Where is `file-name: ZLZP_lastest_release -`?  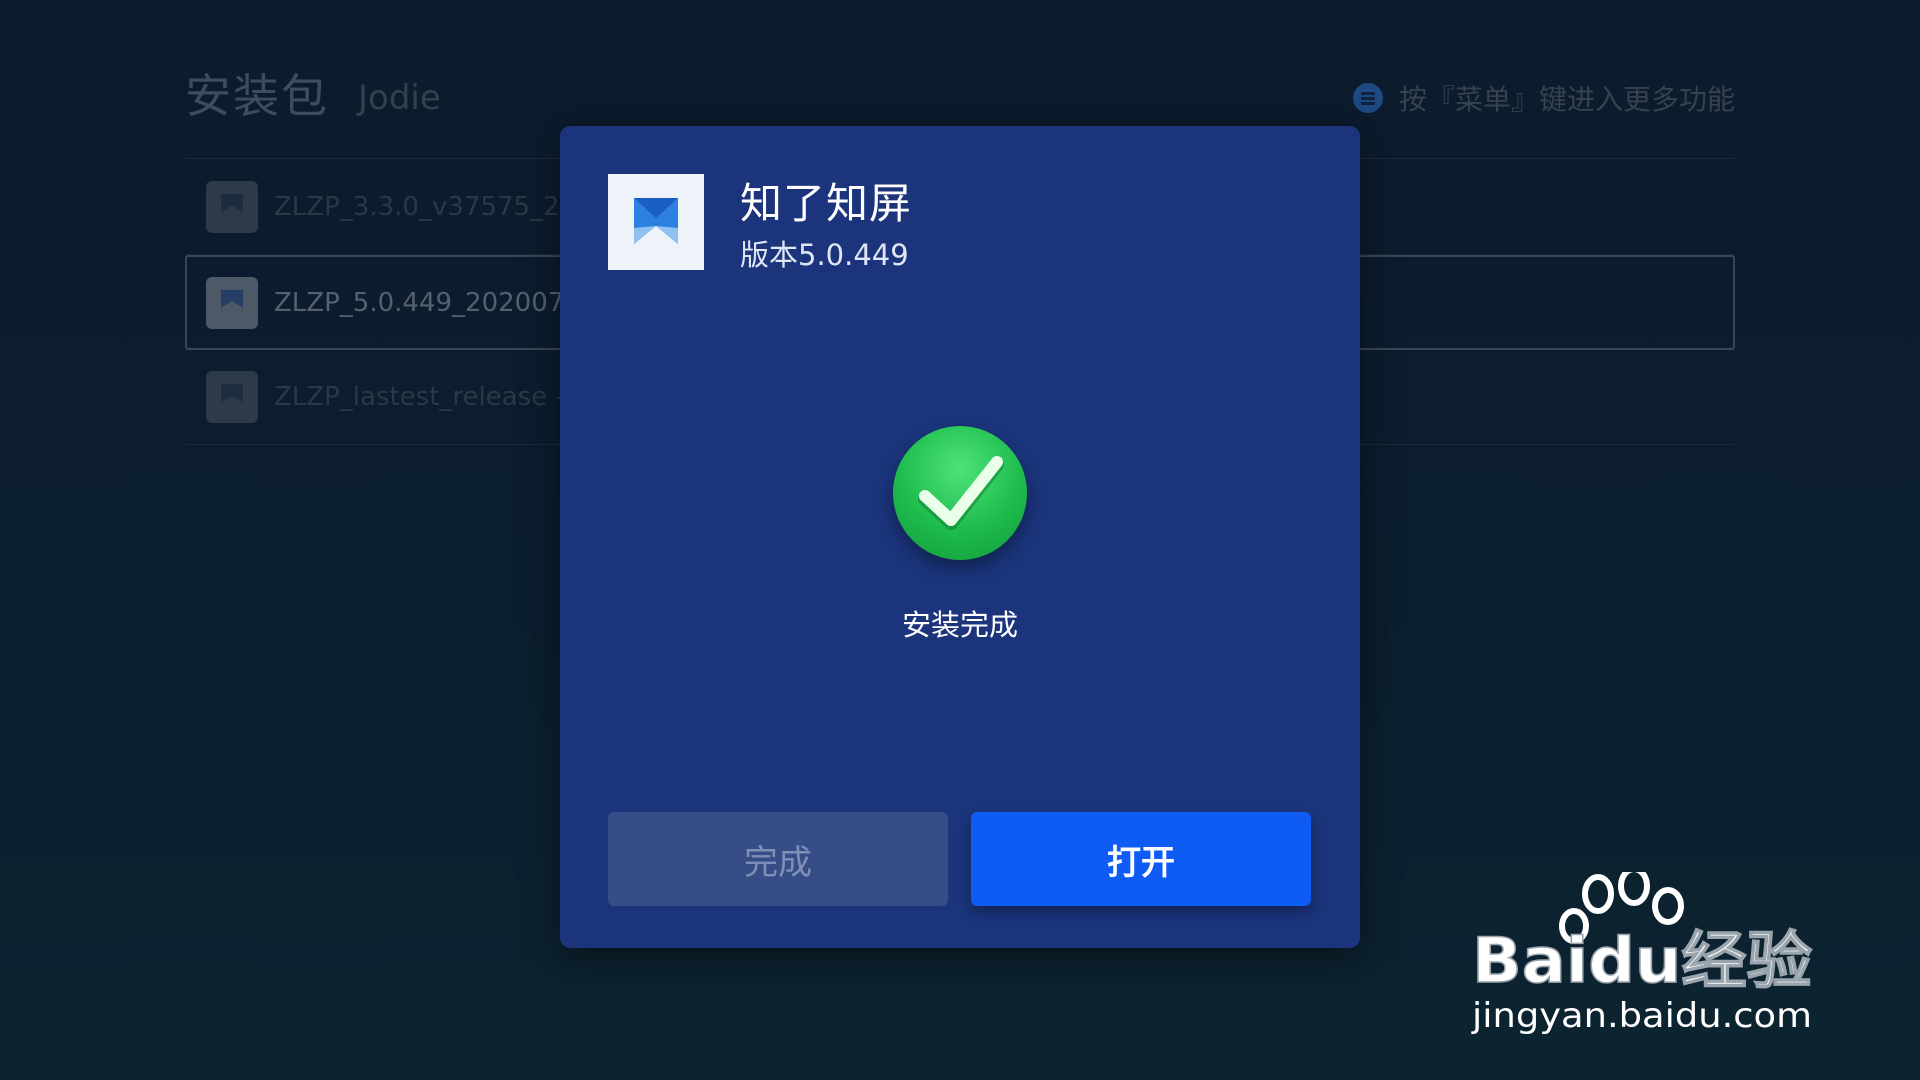 file-name: ZLZP_lastest_release - is located at coordinates (419, 397).